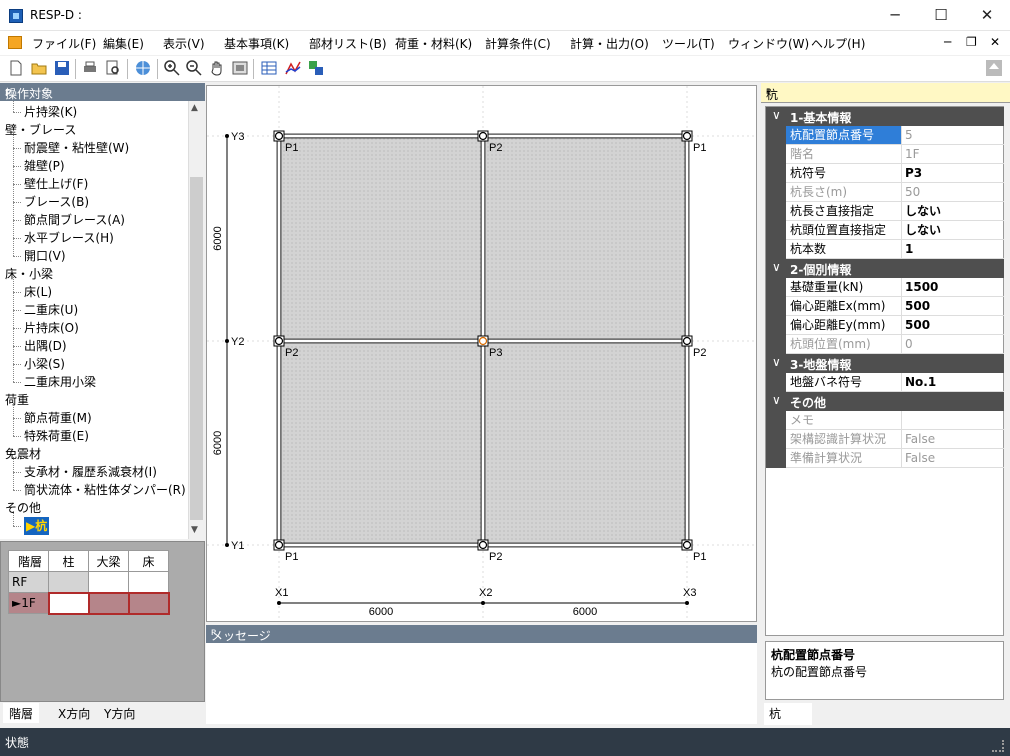 The width and height of the screenshot is (1010, 756). I want to click on property-row: 杭符号 P3, so click(885, 173).